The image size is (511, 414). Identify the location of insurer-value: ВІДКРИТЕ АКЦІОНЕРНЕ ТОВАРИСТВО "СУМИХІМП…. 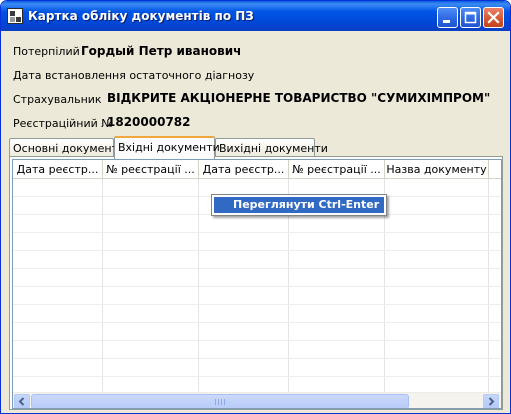
(299, 98).